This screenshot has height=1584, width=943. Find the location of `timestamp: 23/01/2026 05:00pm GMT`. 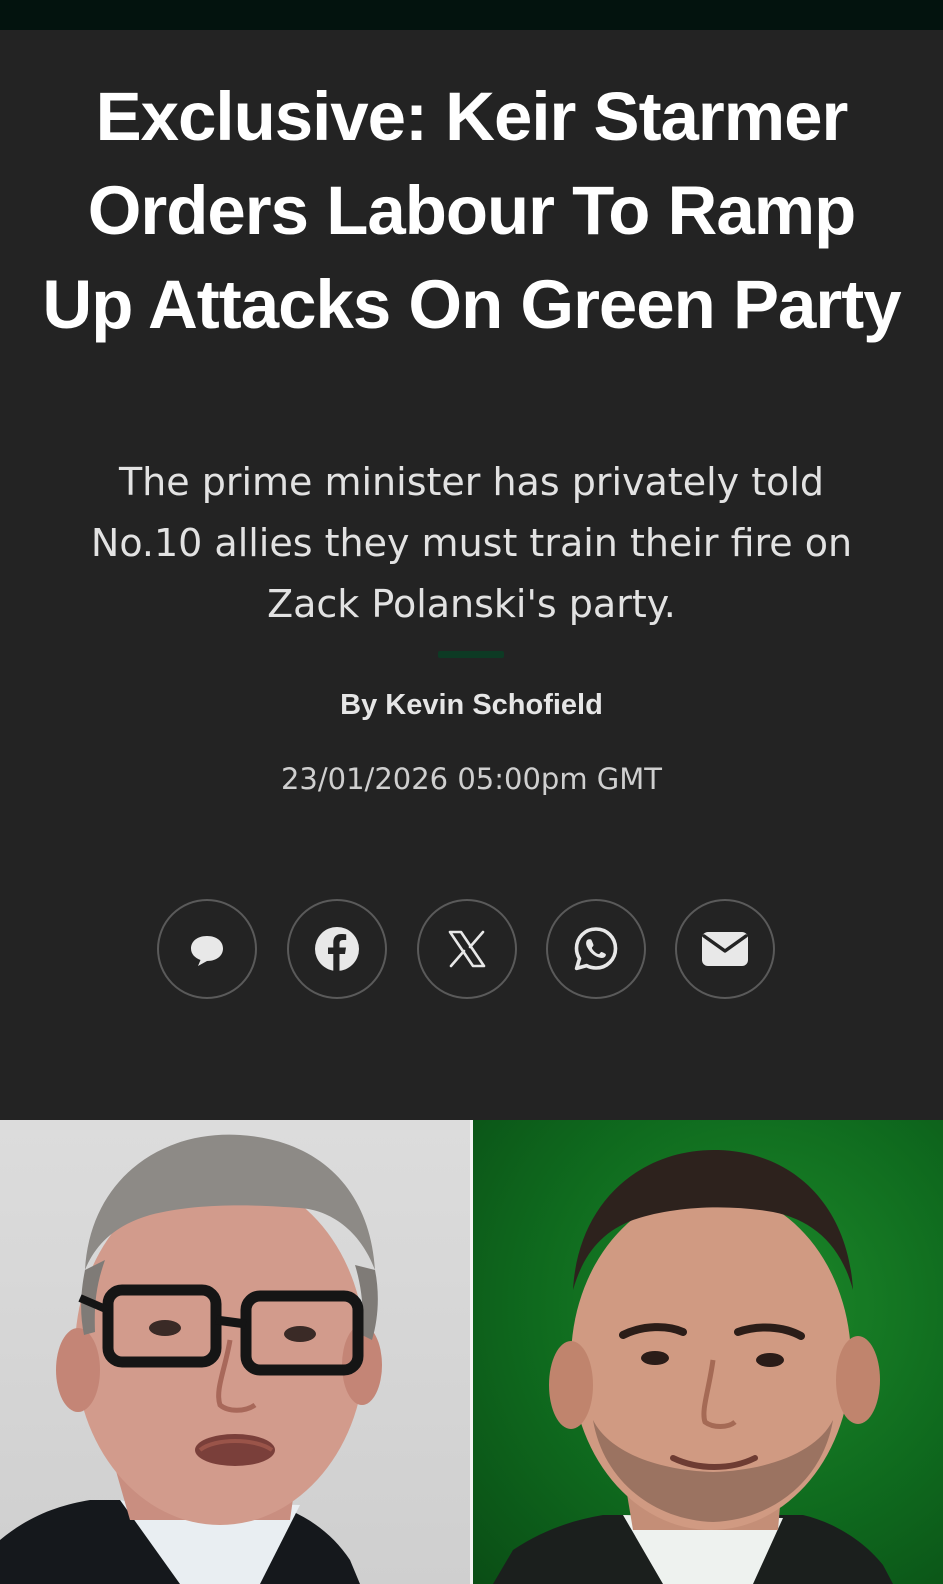

timestamp: 23/01/2026 05:00pm GMT is located at coordinates (471, 779).